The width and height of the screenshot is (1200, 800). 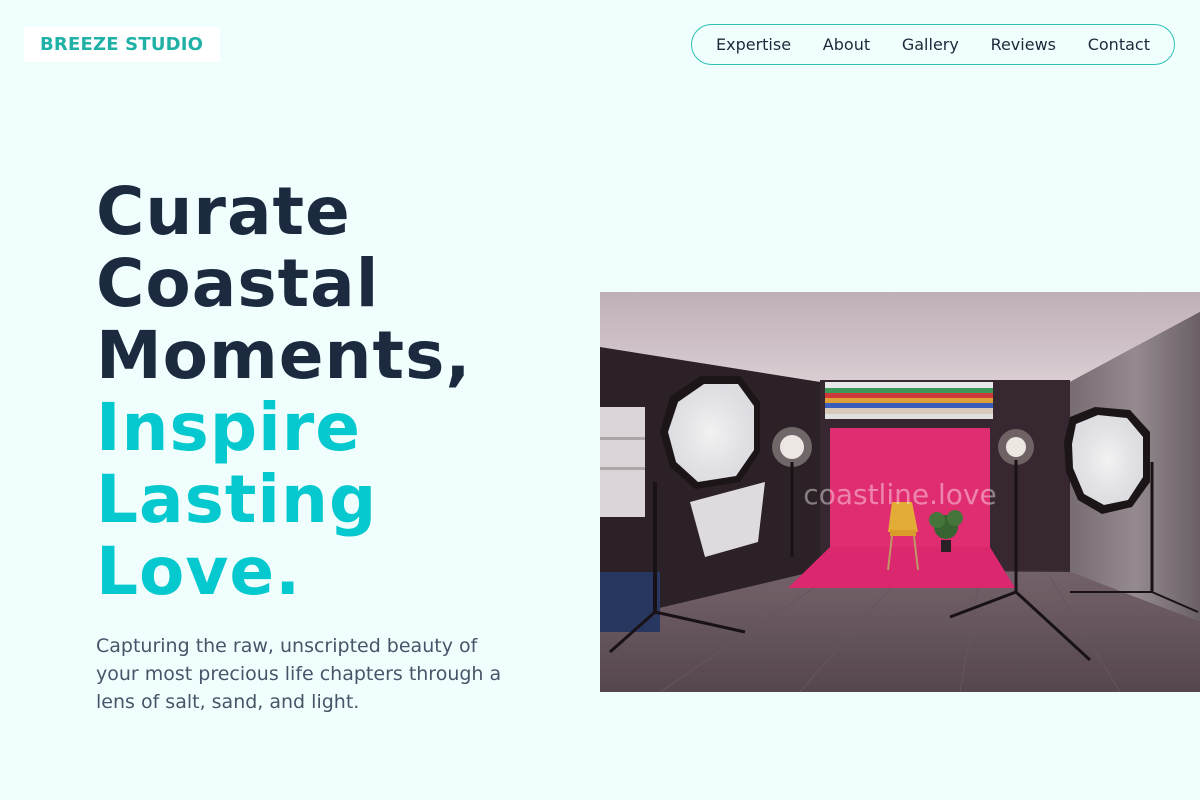 I want to click on hero-title-line: Moments,, so click(x=284, y=355).